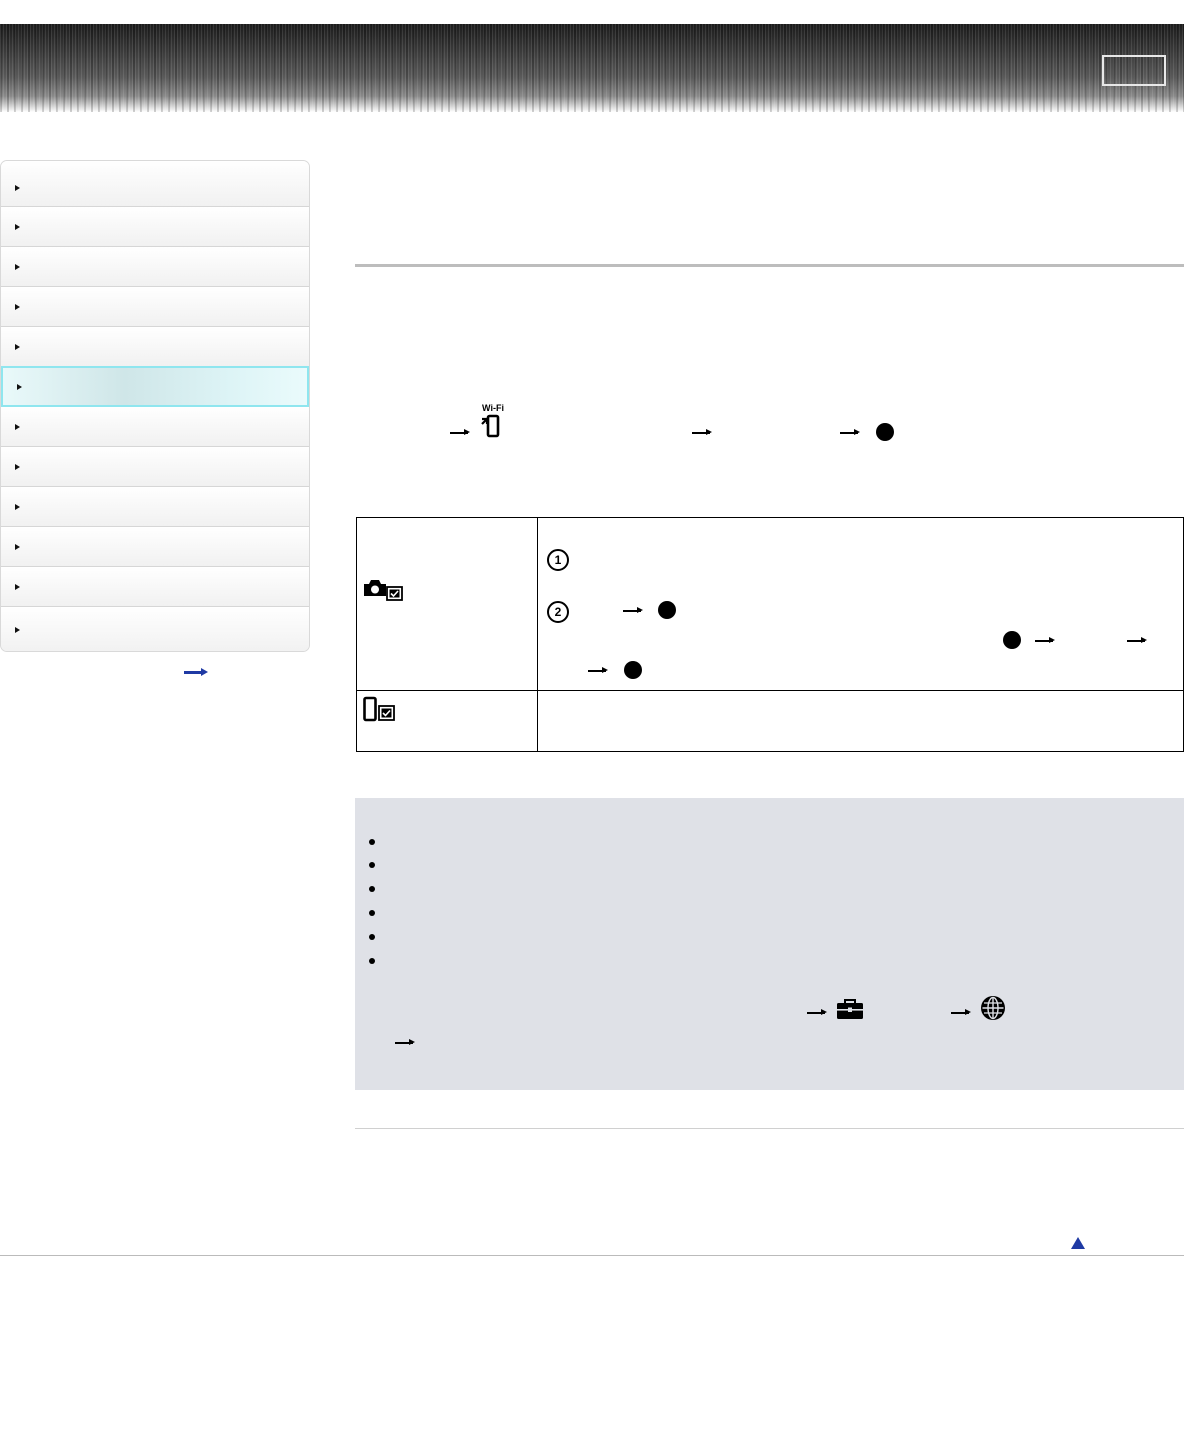 This screenshot has height=1440, width=1184. Describe the element at coordinates (769, 1128) in the screenshot. I see `content-divider` at that location.